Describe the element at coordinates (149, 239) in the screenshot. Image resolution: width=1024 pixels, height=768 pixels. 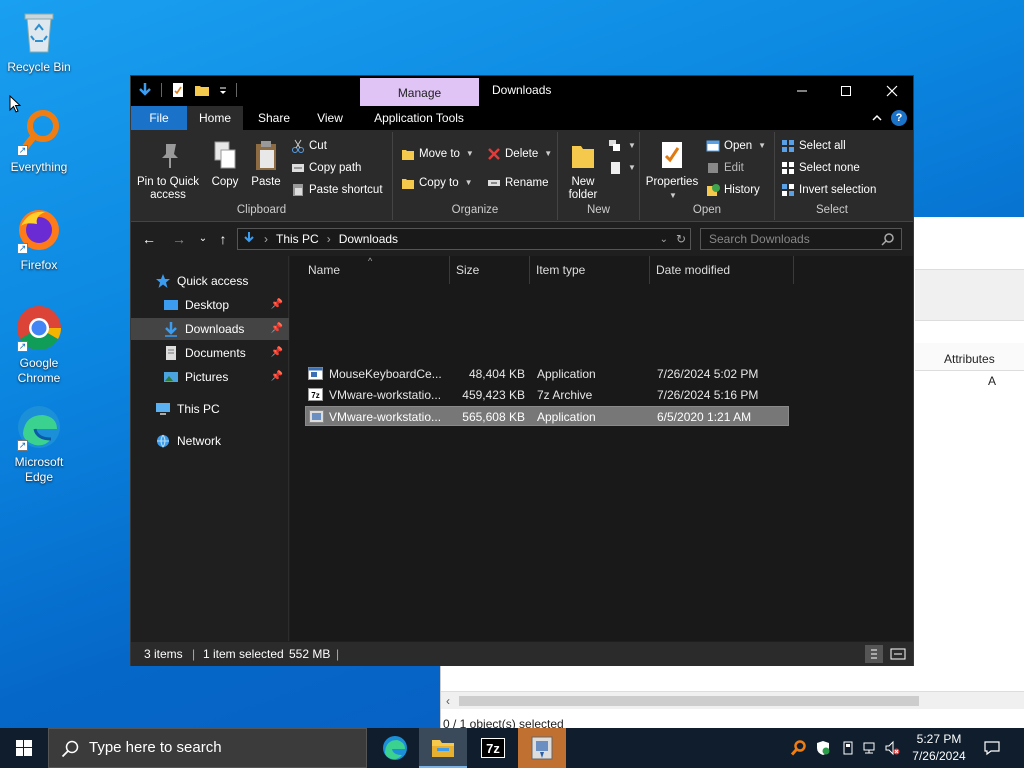
I see `back-arrow-icon: ←` at that location.